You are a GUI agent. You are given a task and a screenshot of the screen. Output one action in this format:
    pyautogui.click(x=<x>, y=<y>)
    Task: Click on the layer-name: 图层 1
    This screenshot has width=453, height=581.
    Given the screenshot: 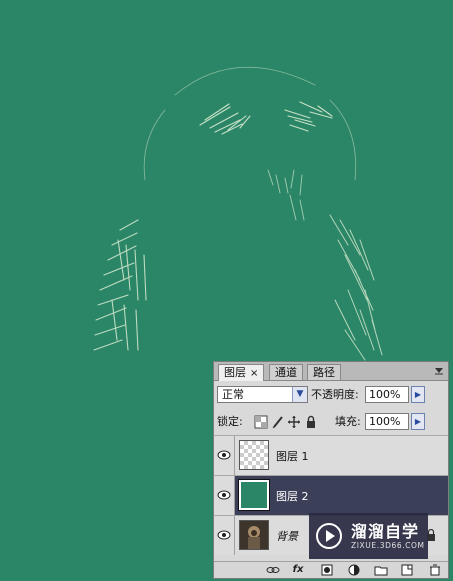 What is the action you would take?
    pyautogui.click(x=292, y=456)
    